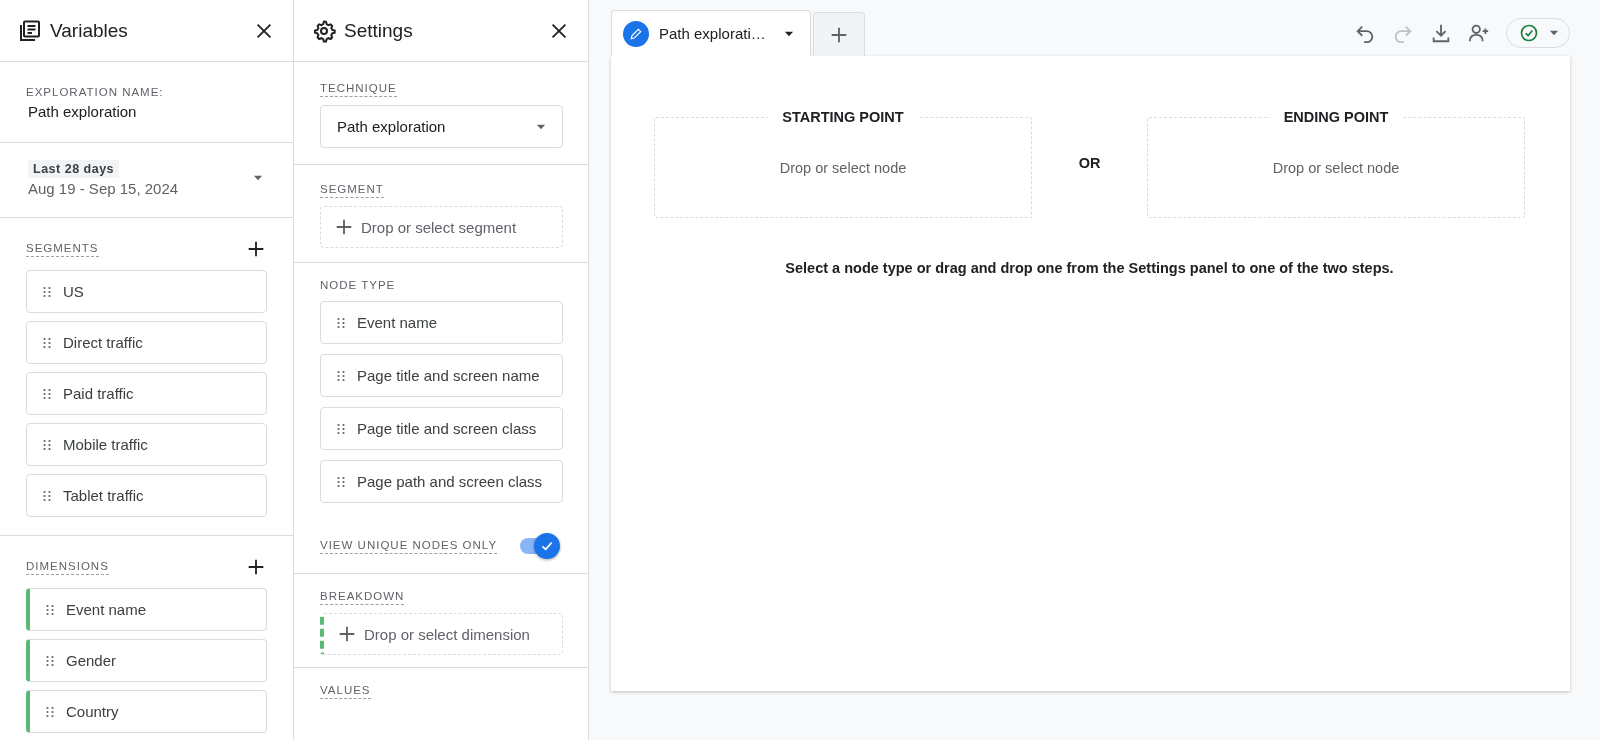  Describe the element at coordinates (1089, 268) in the screenshot. I see `instruction-text: Select a node type or drag and drop one from the Settings panel to one of the two steps.` at that location.